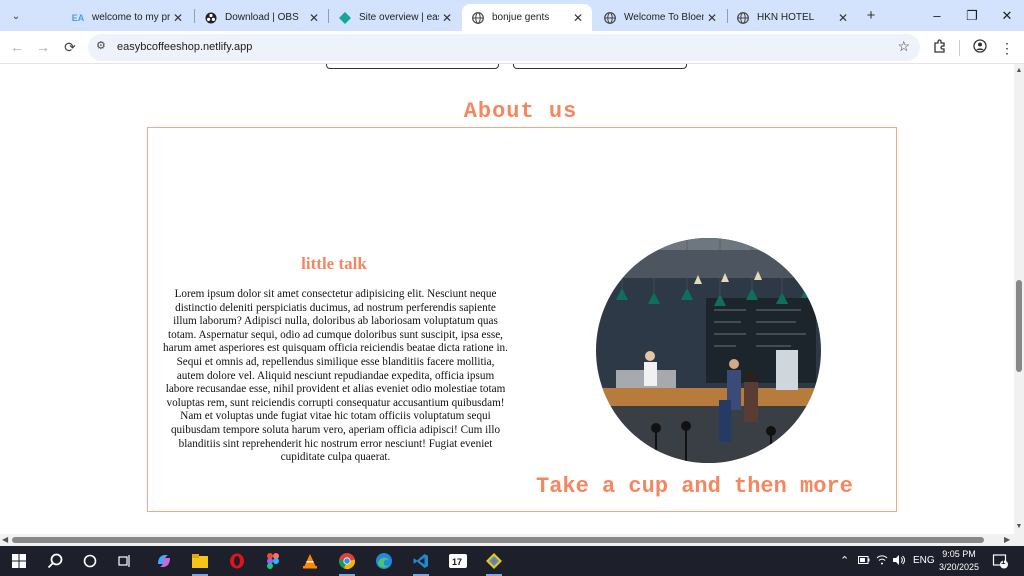  Describe the element at coordinates (78, 17) in the screenshot. I see `ea-favicon-icon: EA` at that location.